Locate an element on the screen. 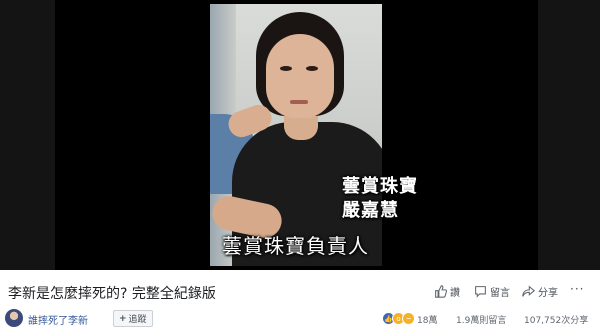  share-button: 分享 is located at coordinates (540, 291).